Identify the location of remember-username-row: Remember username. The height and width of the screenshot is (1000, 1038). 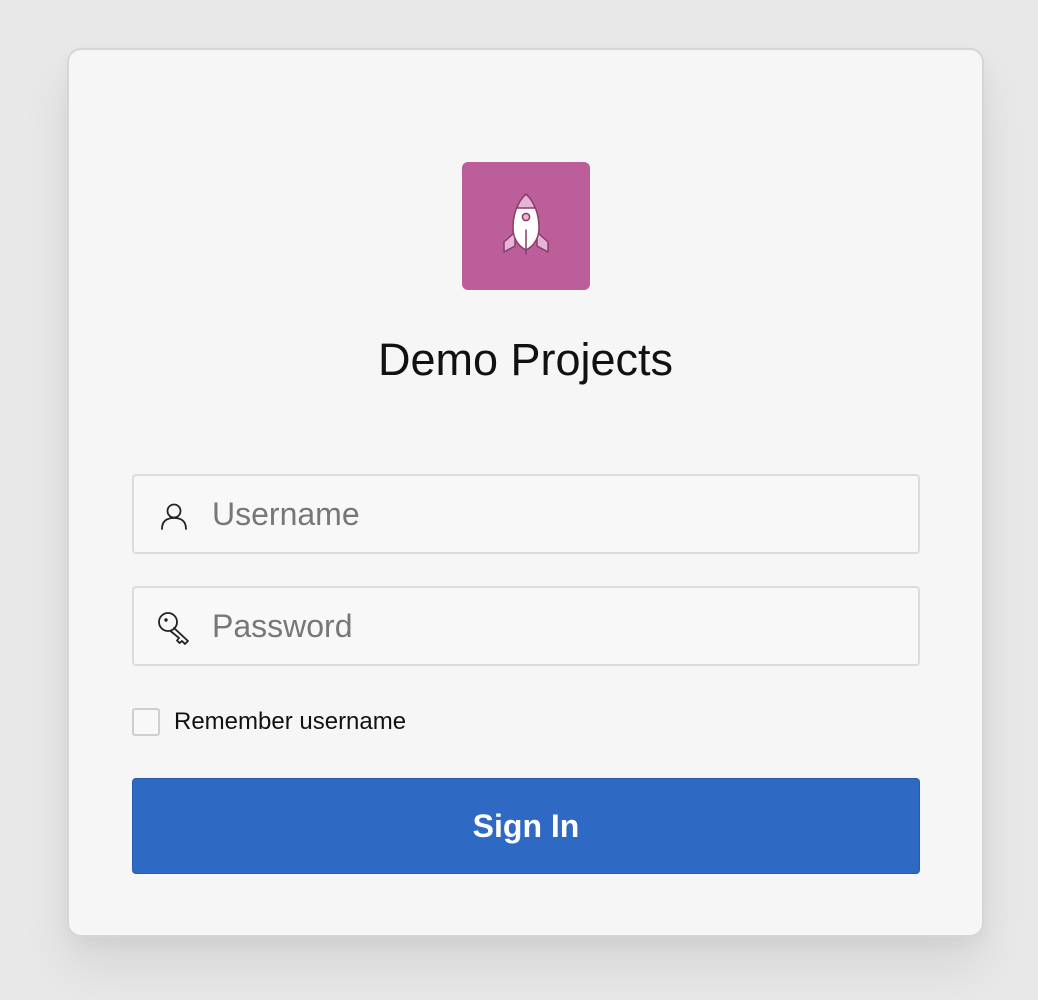
(269, 722).